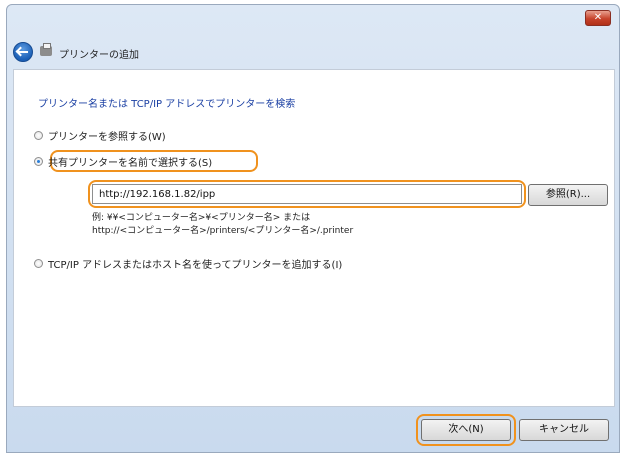  What do you see at coordinates (99, 55) in the screenshot?
I see `wizard-title: プリンターの追加` at bounding box center [99, 55].